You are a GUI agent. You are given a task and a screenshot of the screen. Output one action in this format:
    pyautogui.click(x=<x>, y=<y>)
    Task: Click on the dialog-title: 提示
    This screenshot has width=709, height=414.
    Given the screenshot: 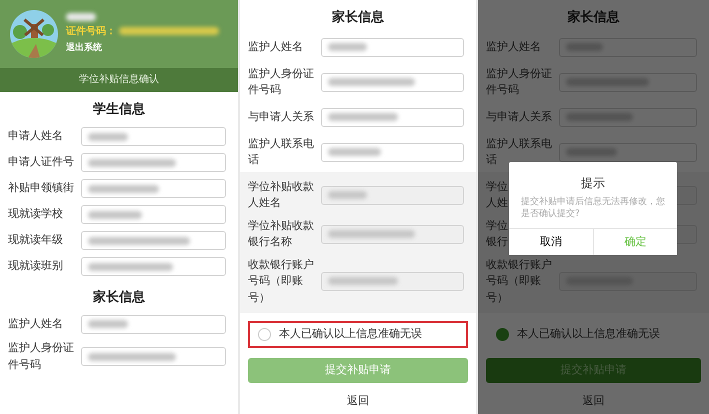 What is the action you would take?
    pyautogui.click(x=593, y=183)
    